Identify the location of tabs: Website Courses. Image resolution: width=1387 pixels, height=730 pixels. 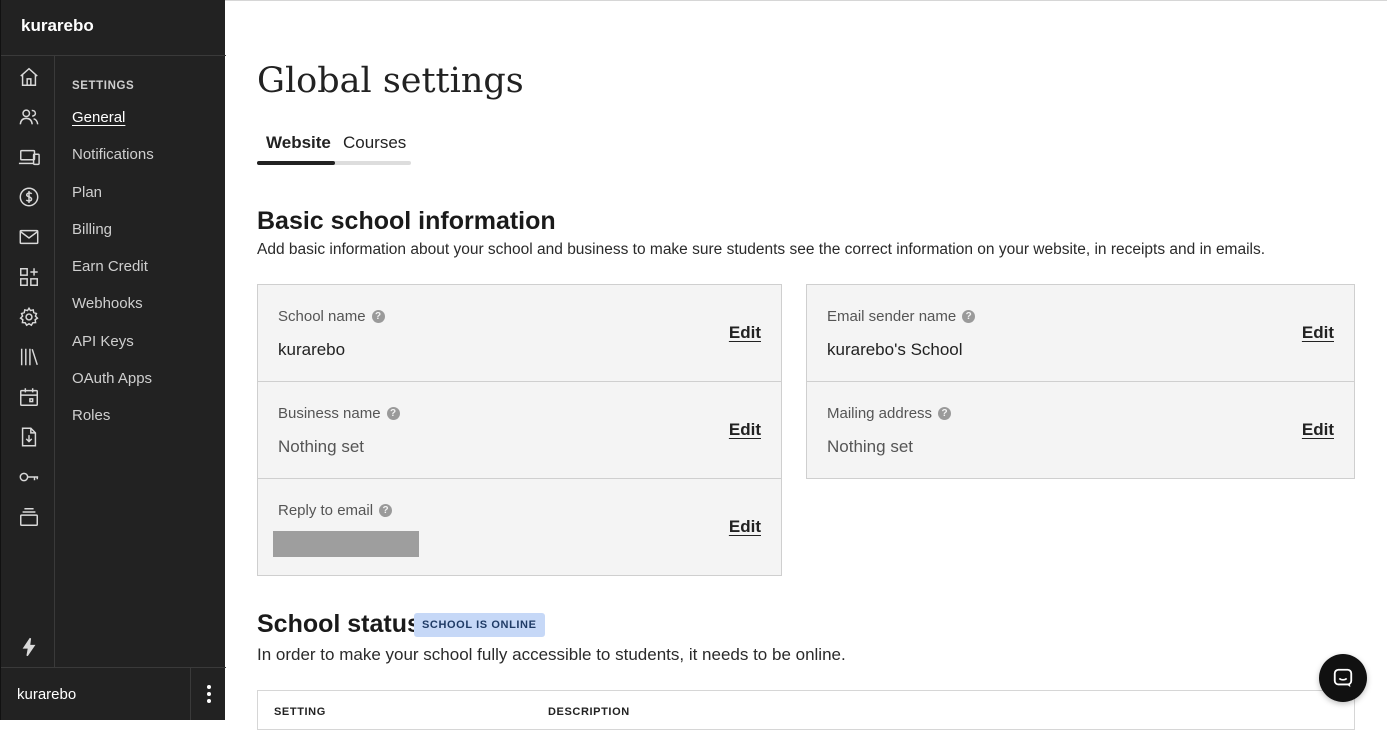
(334, 149).